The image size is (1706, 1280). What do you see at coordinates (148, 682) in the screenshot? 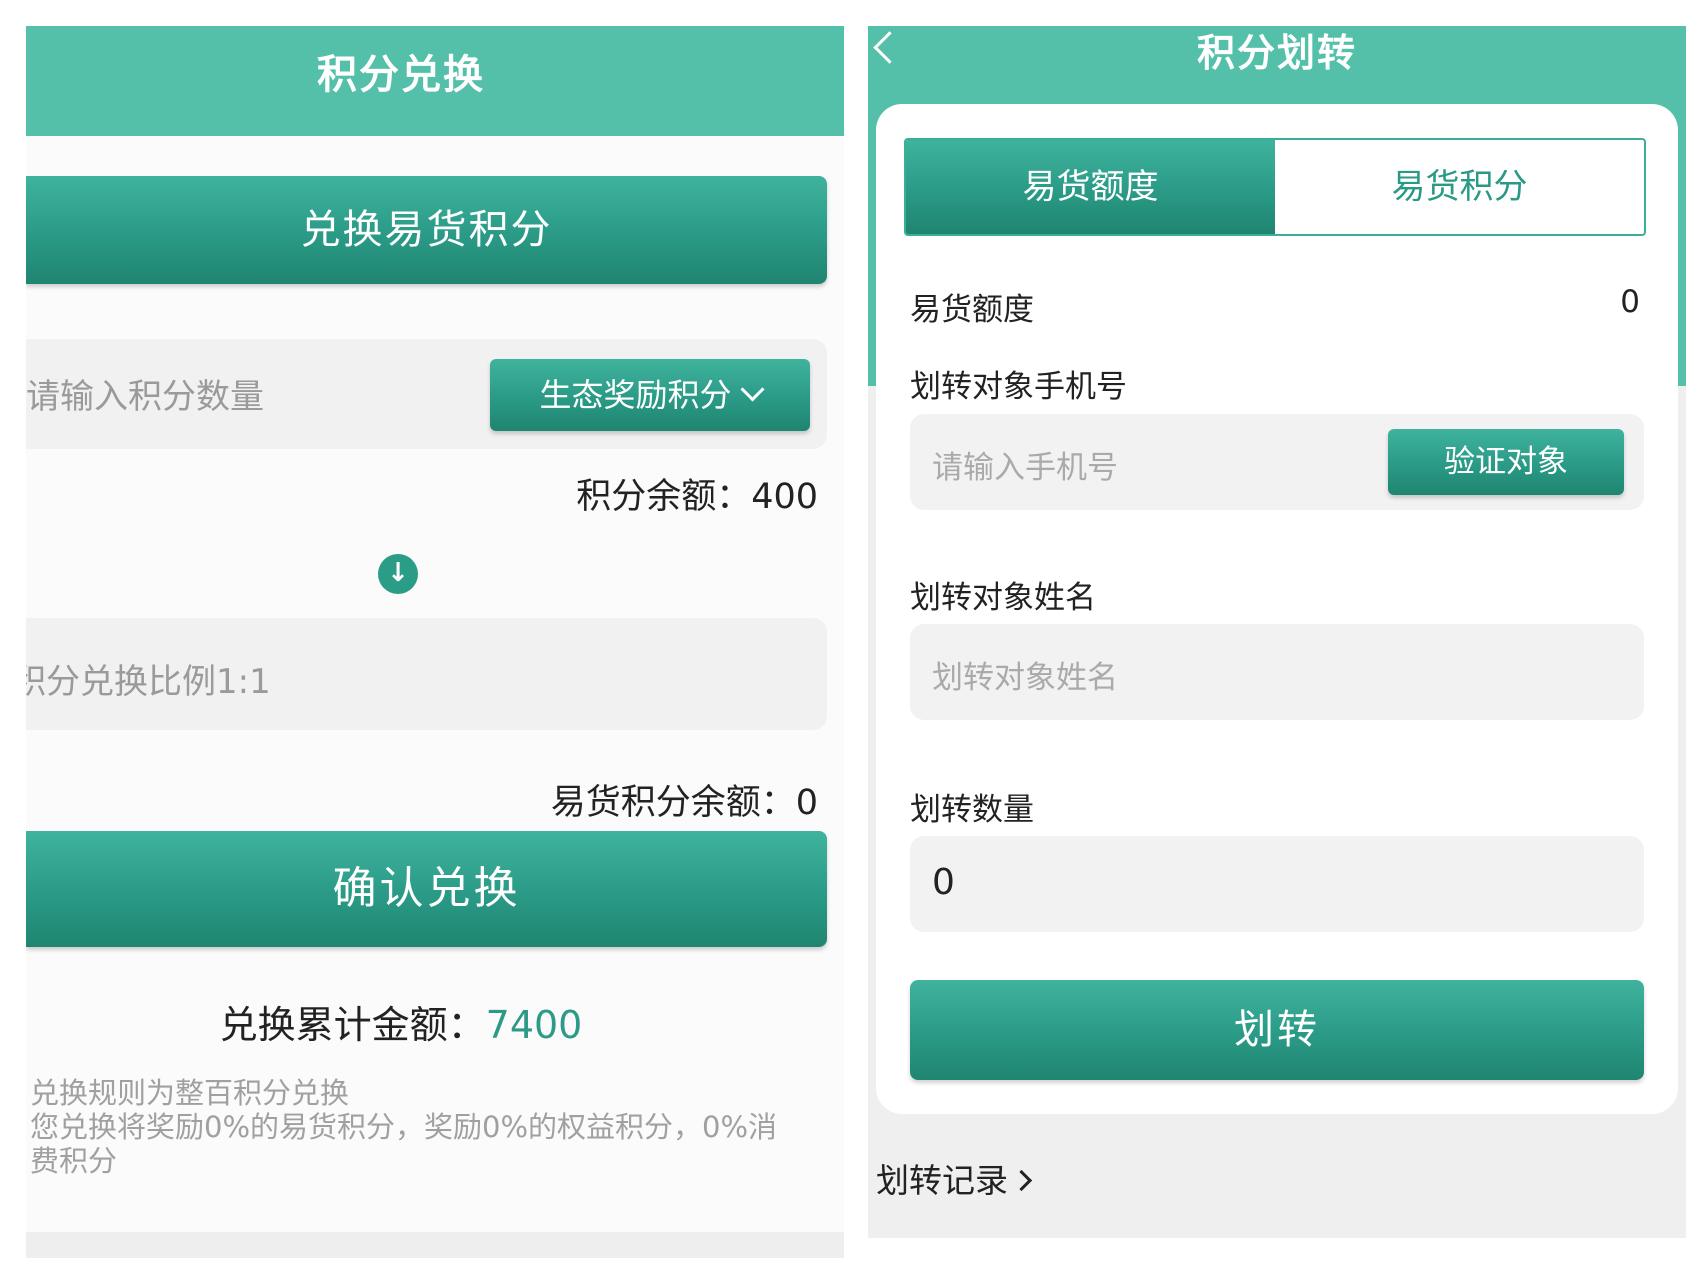
I see `exchange-ratio-text: 积分兑换比例1:1` at bounding box center [148, 682].